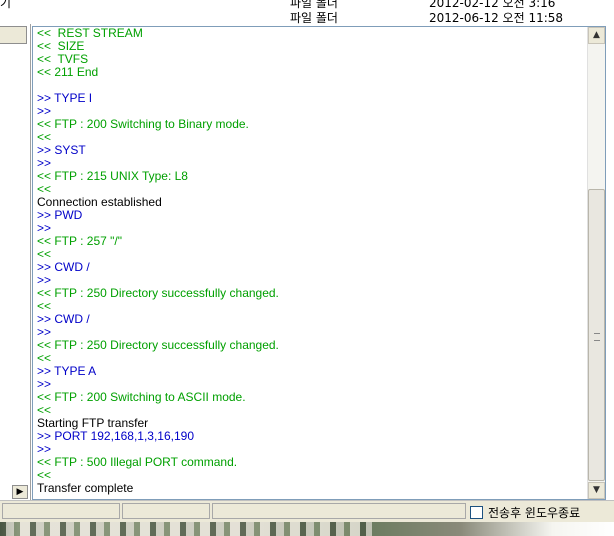 This screenshot has width=614, height=536. Describe the element at coordinates (60, 215) in the screenshot. I see `log-line-sent: >> PWD` at that location.